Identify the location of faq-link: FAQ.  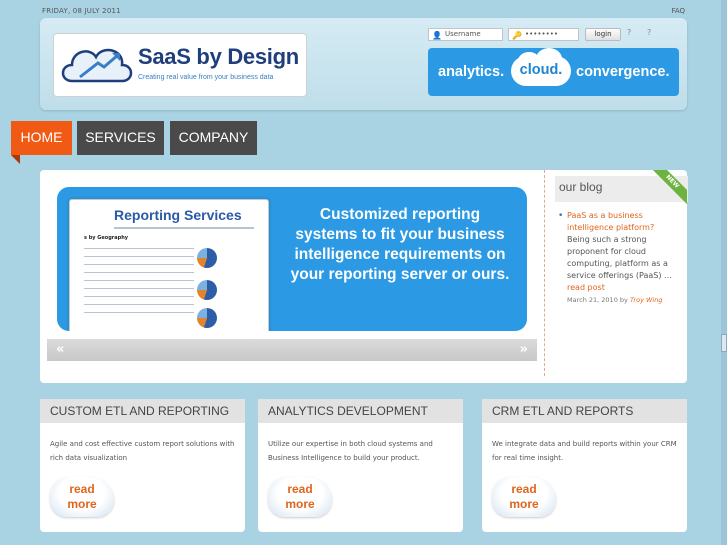
(678, 11).